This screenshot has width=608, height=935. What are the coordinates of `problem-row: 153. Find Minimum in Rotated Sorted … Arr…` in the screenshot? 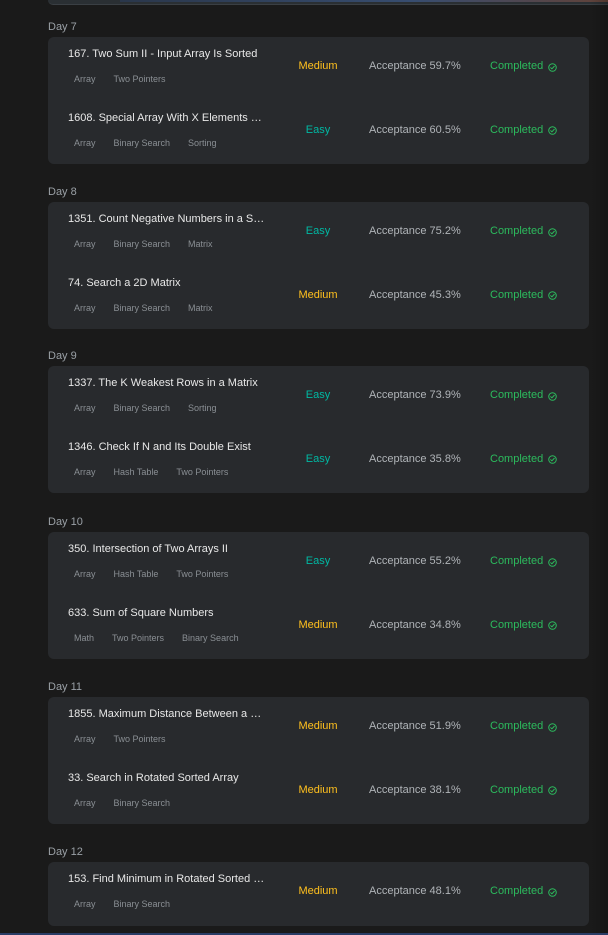 It's located at (318, 894).